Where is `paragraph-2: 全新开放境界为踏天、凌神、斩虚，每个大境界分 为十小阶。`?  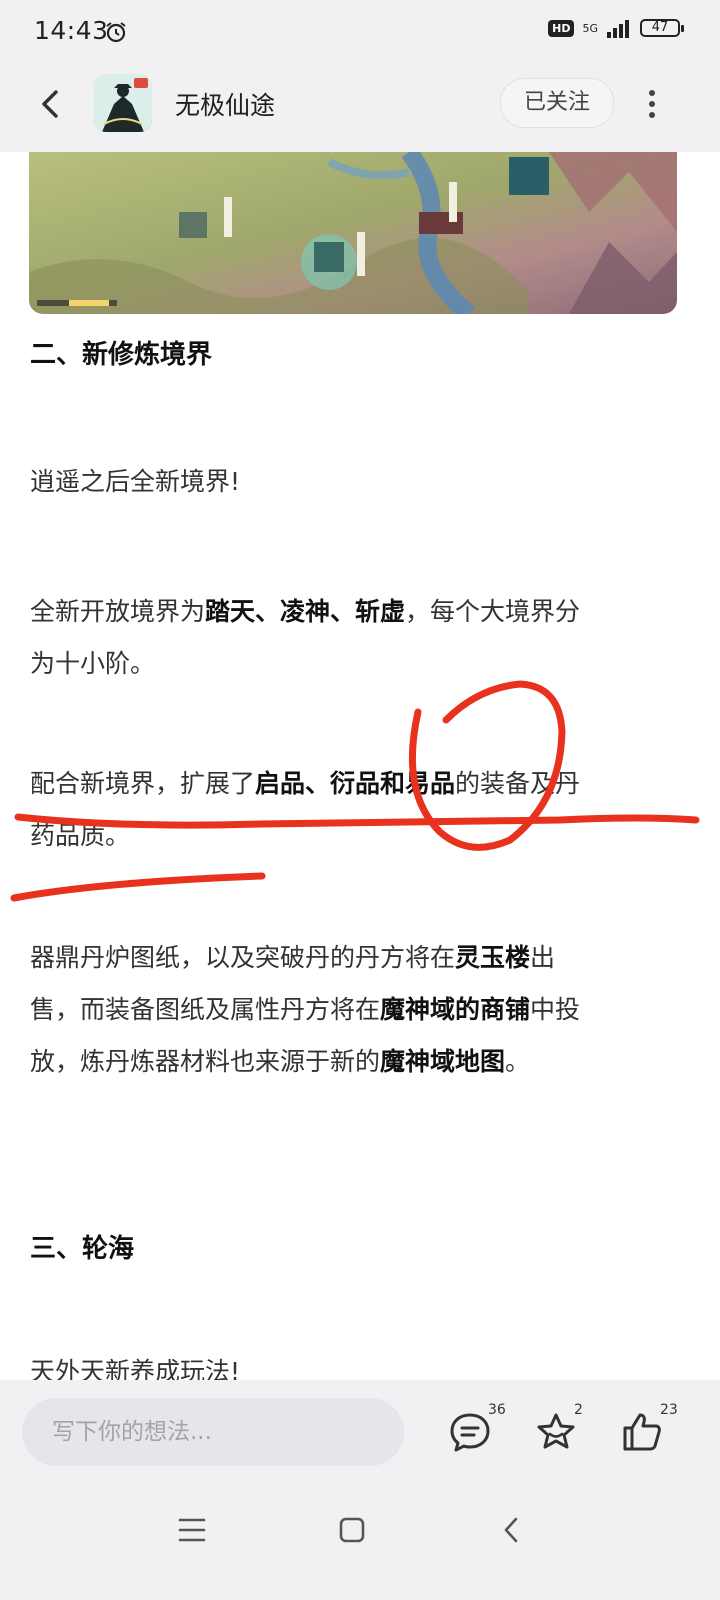 paragraph-2: 全新开放境界为踏天、凌神、斩虚，每个大境界分 为十小阶。 is located at coordinates (350, 638).